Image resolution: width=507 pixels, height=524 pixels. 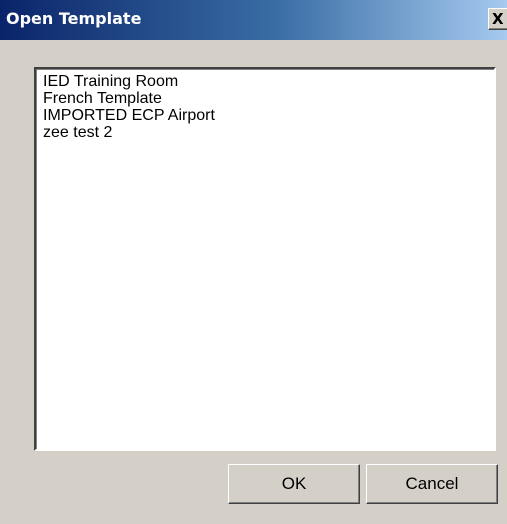 I want to click on title-bar: Open Template X, so click(x=253, y=20).